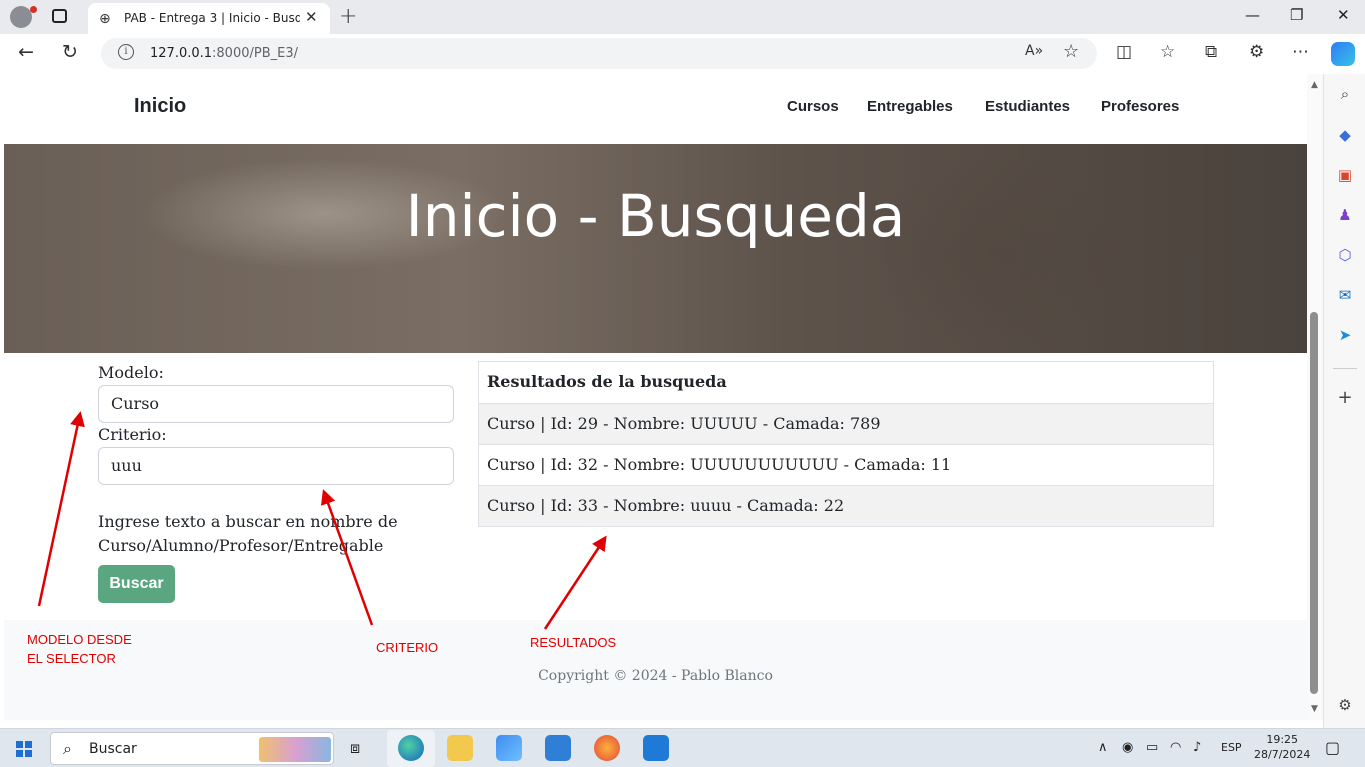 This screenshot has height=767, width=1365. I want to click on scroll-up-icon: ▲, so click(1314, 85).